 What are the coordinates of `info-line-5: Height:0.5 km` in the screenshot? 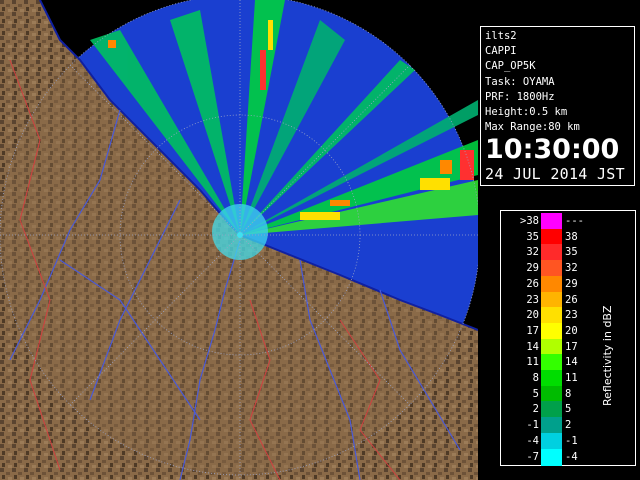 It's located at (526, 112).